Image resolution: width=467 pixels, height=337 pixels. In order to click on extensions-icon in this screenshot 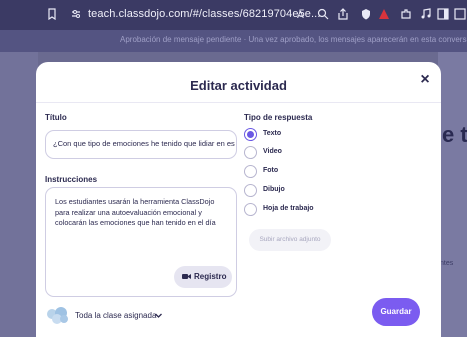, I will do `click(406, 14)`.